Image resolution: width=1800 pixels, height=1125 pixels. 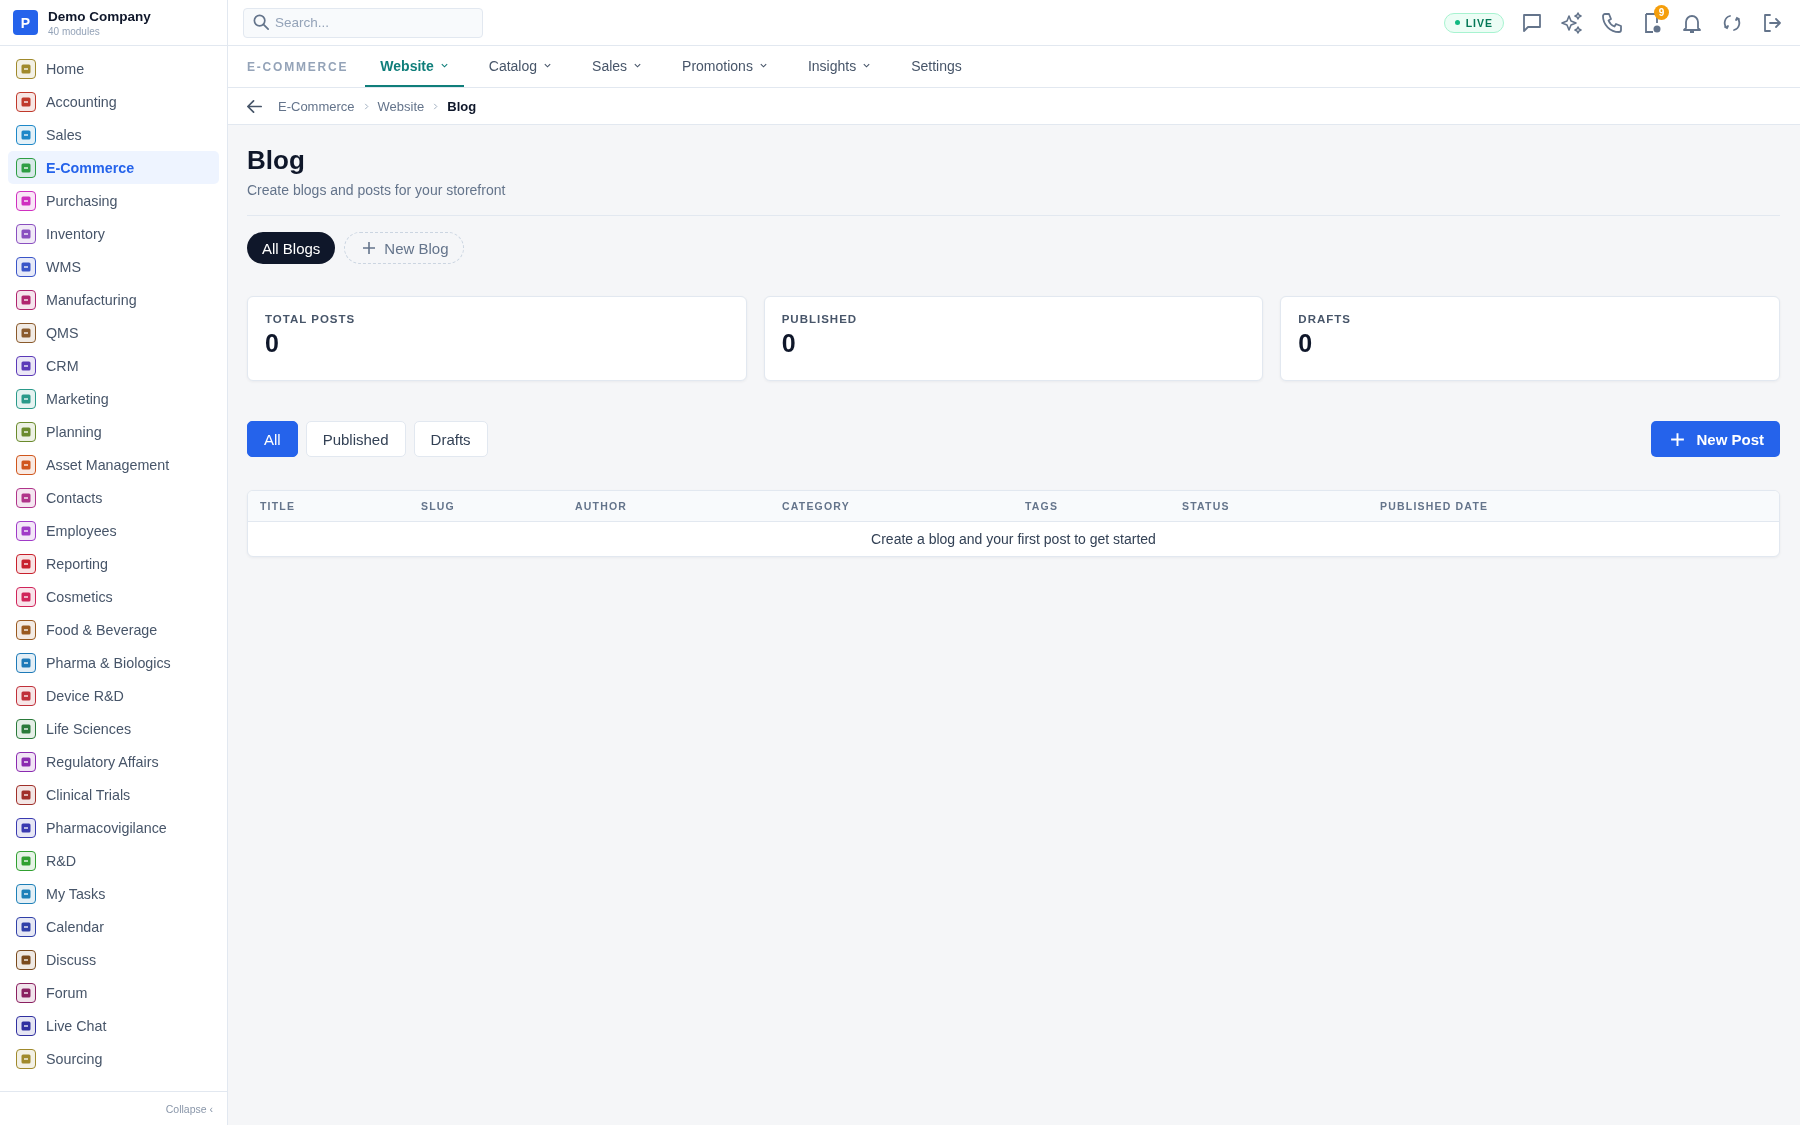 I want to click on sidebar-item: R&D, so click(x=113, y=860).